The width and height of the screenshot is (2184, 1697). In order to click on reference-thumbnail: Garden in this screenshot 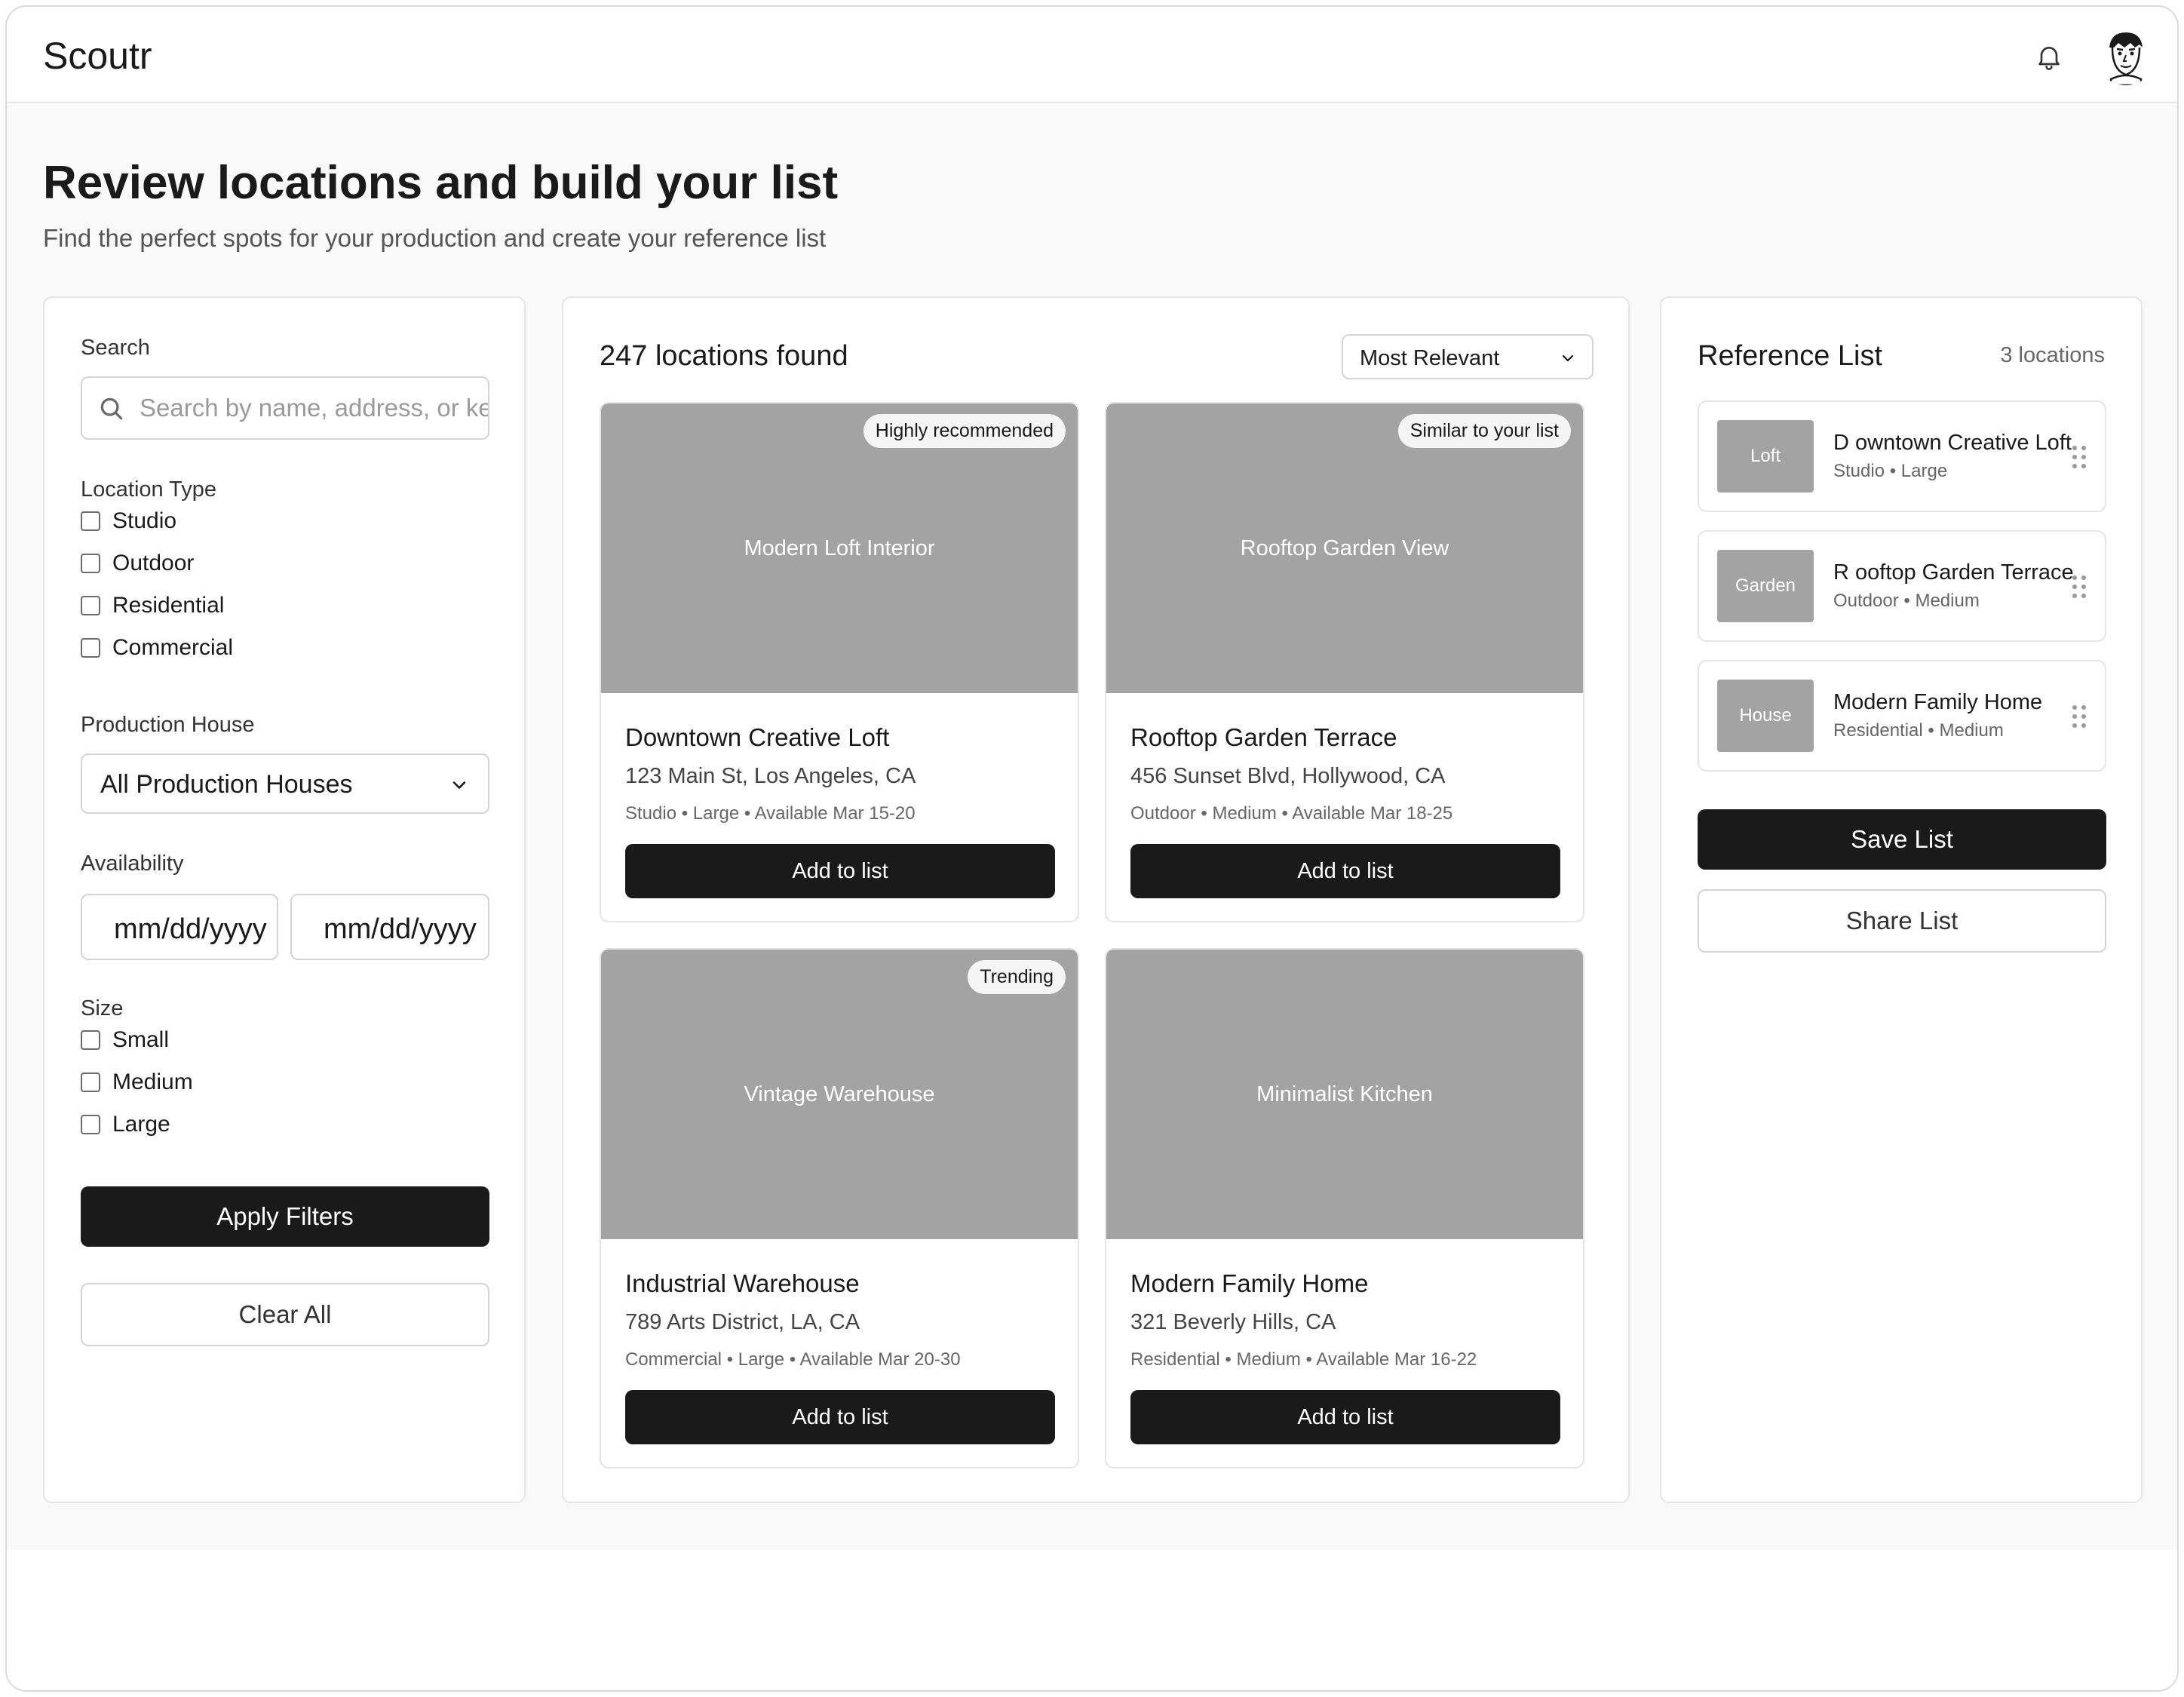, I will do `click(1765, 586)`.